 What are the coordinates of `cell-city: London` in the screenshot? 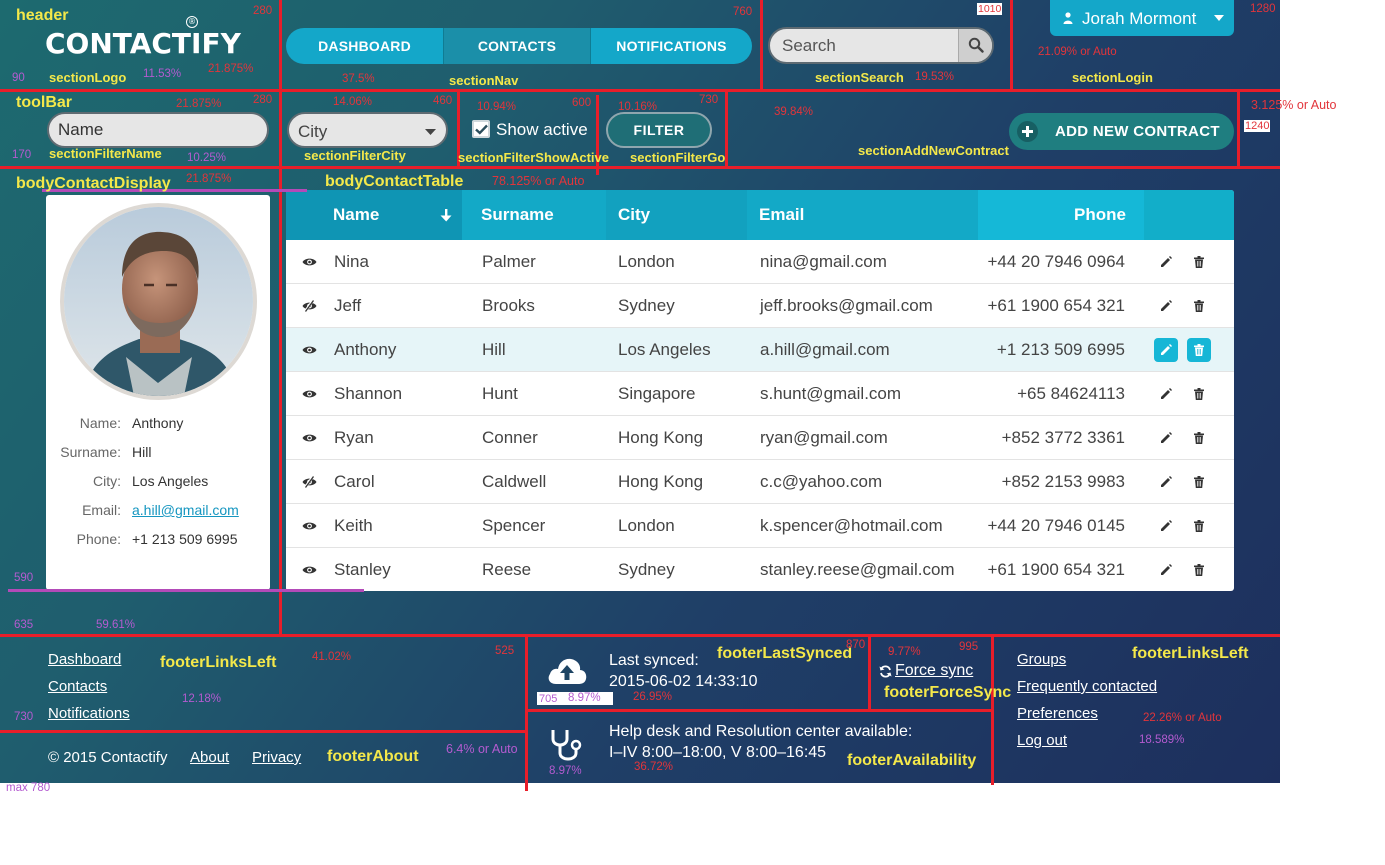 It's located at (646, 525).